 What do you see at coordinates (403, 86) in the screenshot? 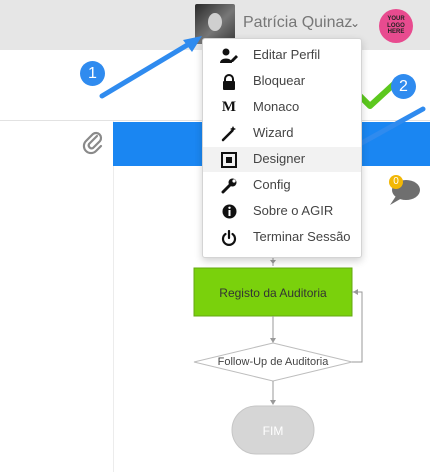
I see `step-marker-2: 2` at bounding box center [403, 86].